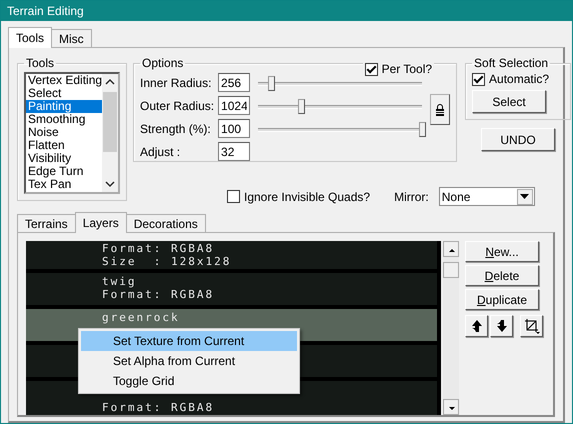 Image resolution: width=573 pixels, height=424 pixels. What do you see at coordinates (45, 11) in the screenshot?
I see `window-title: Terrain Editing` at bounding box center [45, 11].